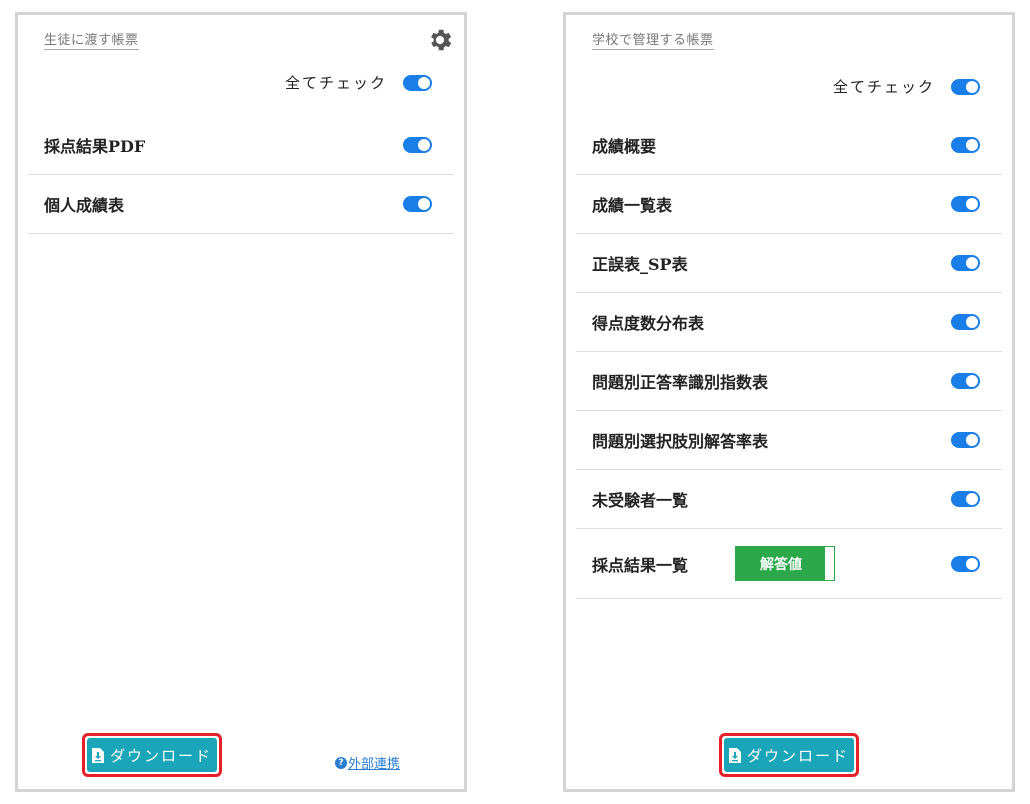  What do you see at coordinates (632, 205) in the screenshot?
I see `item-label: 成績一覧表` at bounding box center [632, 205].